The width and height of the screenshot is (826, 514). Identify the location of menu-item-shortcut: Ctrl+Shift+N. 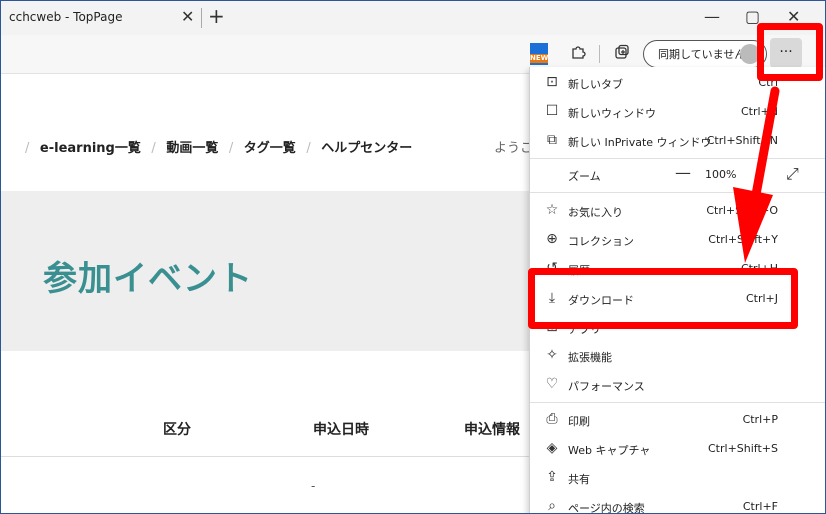
(742, 140).